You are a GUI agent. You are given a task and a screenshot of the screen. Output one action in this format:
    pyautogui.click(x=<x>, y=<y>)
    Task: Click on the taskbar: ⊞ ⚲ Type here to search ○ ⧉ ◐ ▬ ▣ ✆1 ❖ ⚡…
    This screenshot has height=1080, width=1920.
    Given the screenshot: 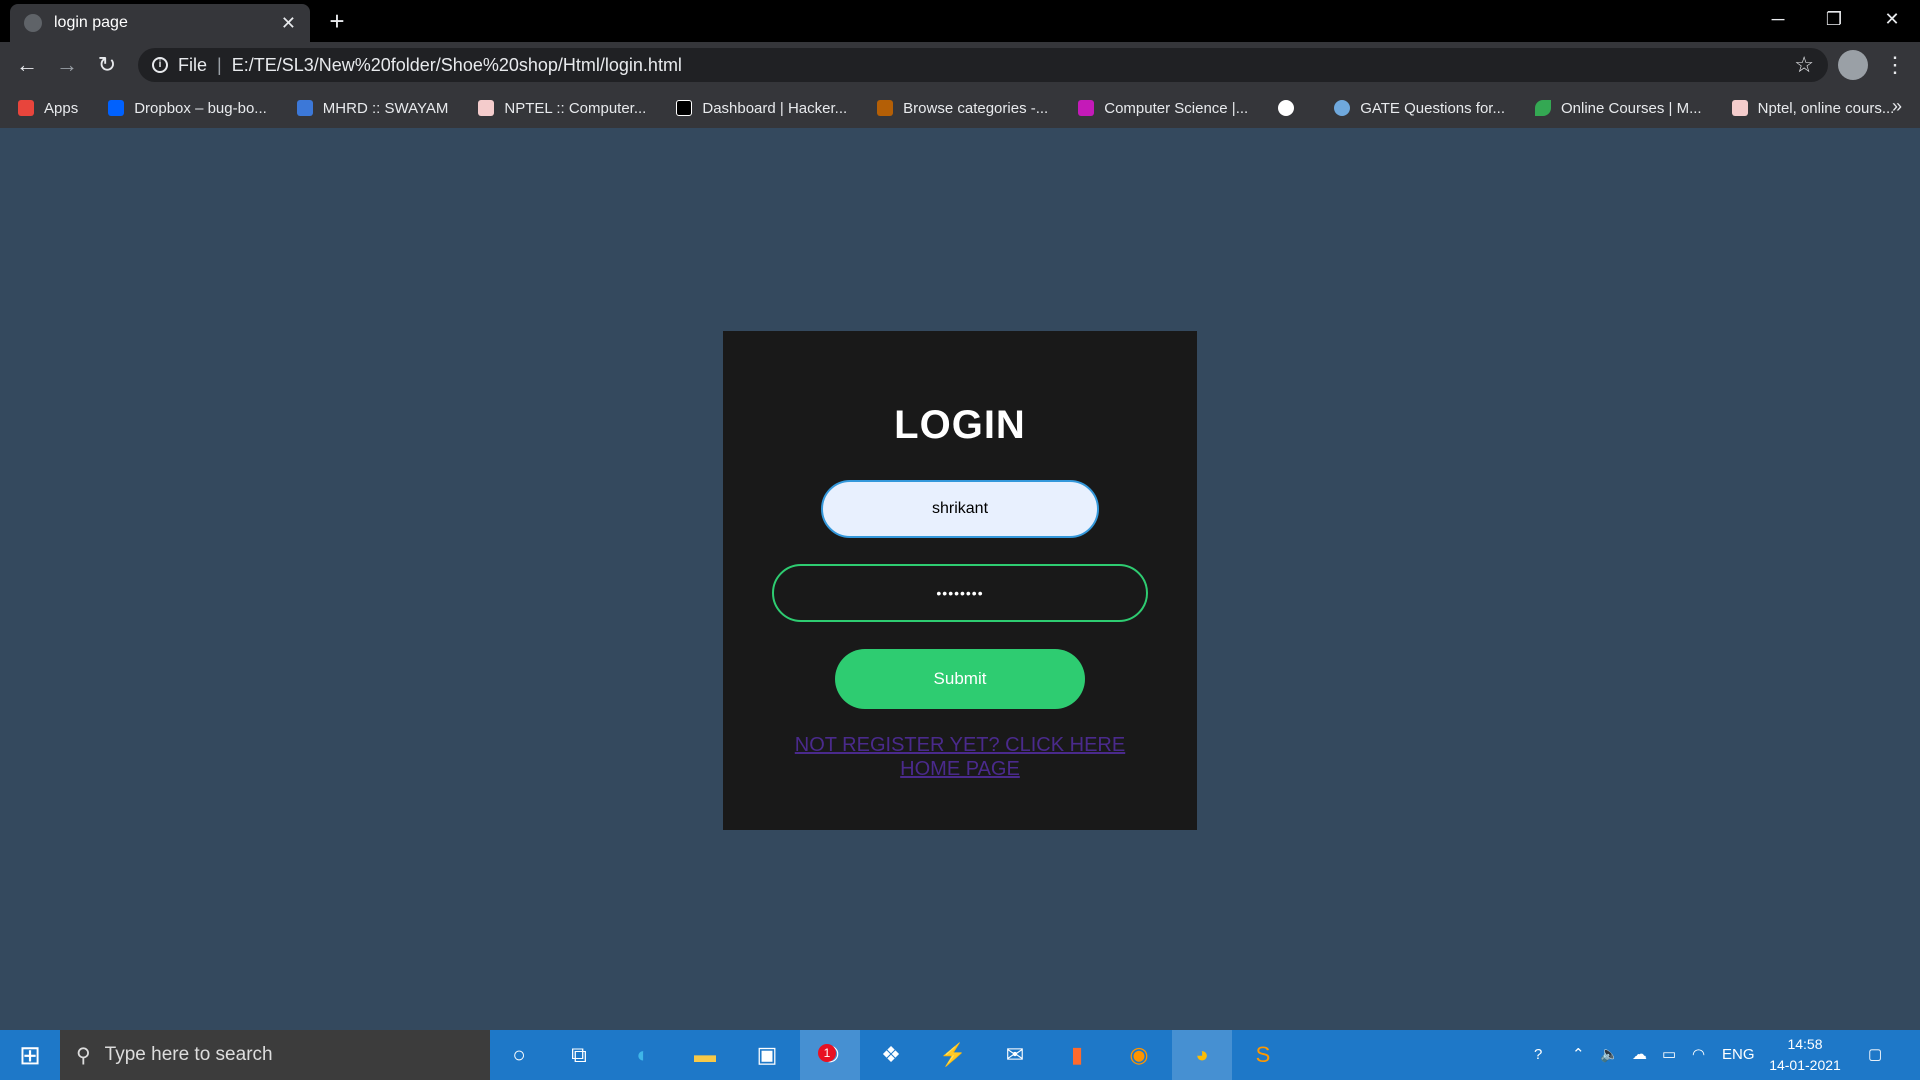 What is the action you would take?
    pyautogui.click(x=960, y=1055)
    